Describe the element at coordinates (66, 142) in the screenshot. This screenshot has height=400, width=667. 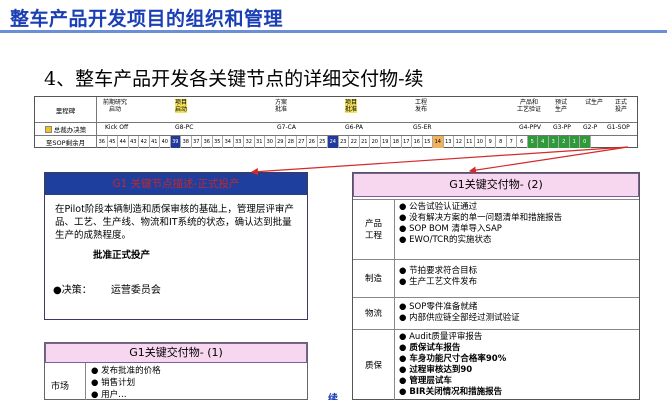
I see `months-row-label: 至SOP剩余月` at that location.